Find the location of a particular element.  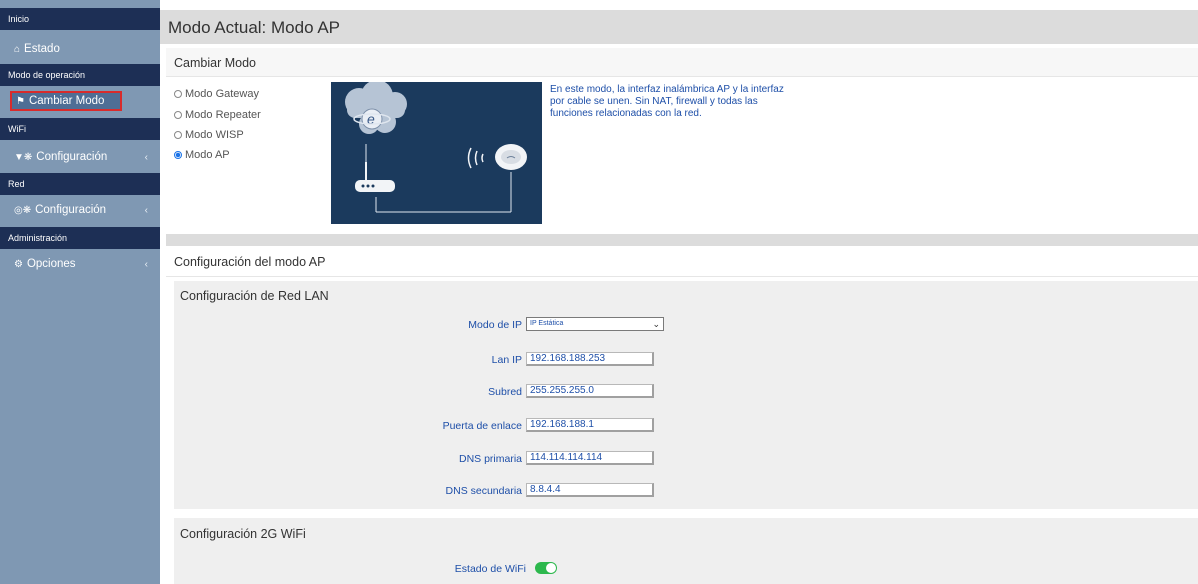

mode-option-label: Modo AP is located at coordinates (207, 155).